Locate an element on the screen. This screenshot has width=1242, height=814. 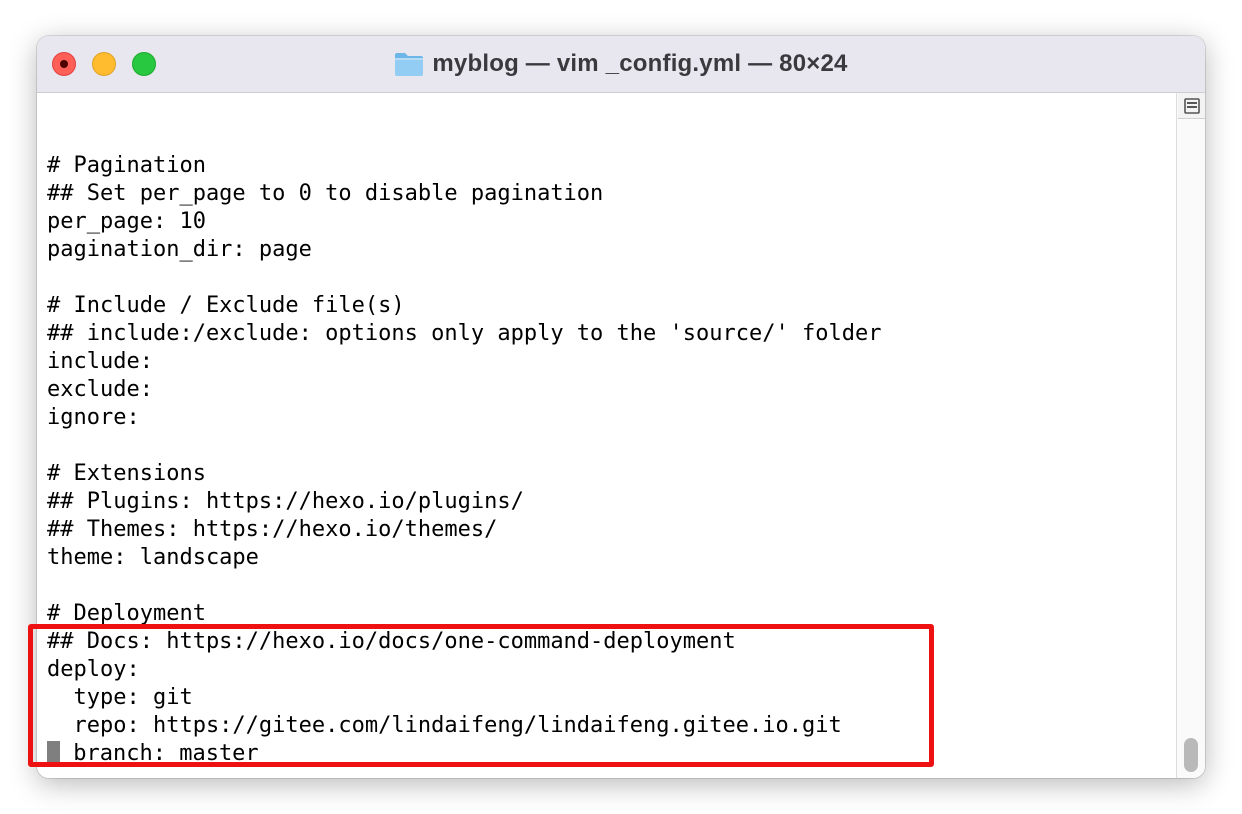
folder-icon is located at coordinates (409, 64).